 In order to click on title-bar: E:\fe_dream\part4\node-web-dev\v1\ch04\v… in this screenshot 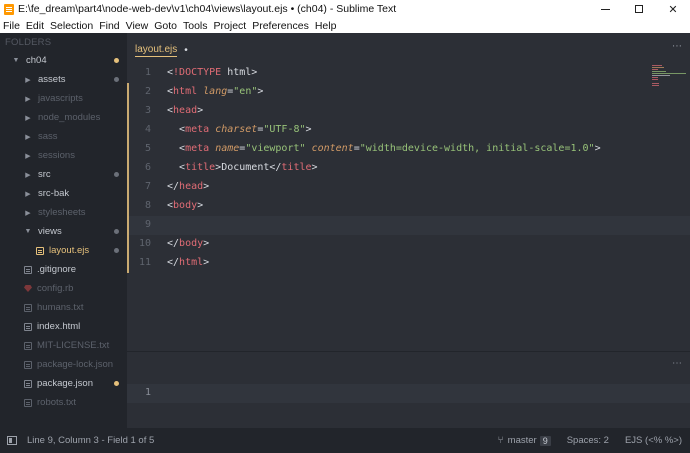, I will do `click(345, 9)`.